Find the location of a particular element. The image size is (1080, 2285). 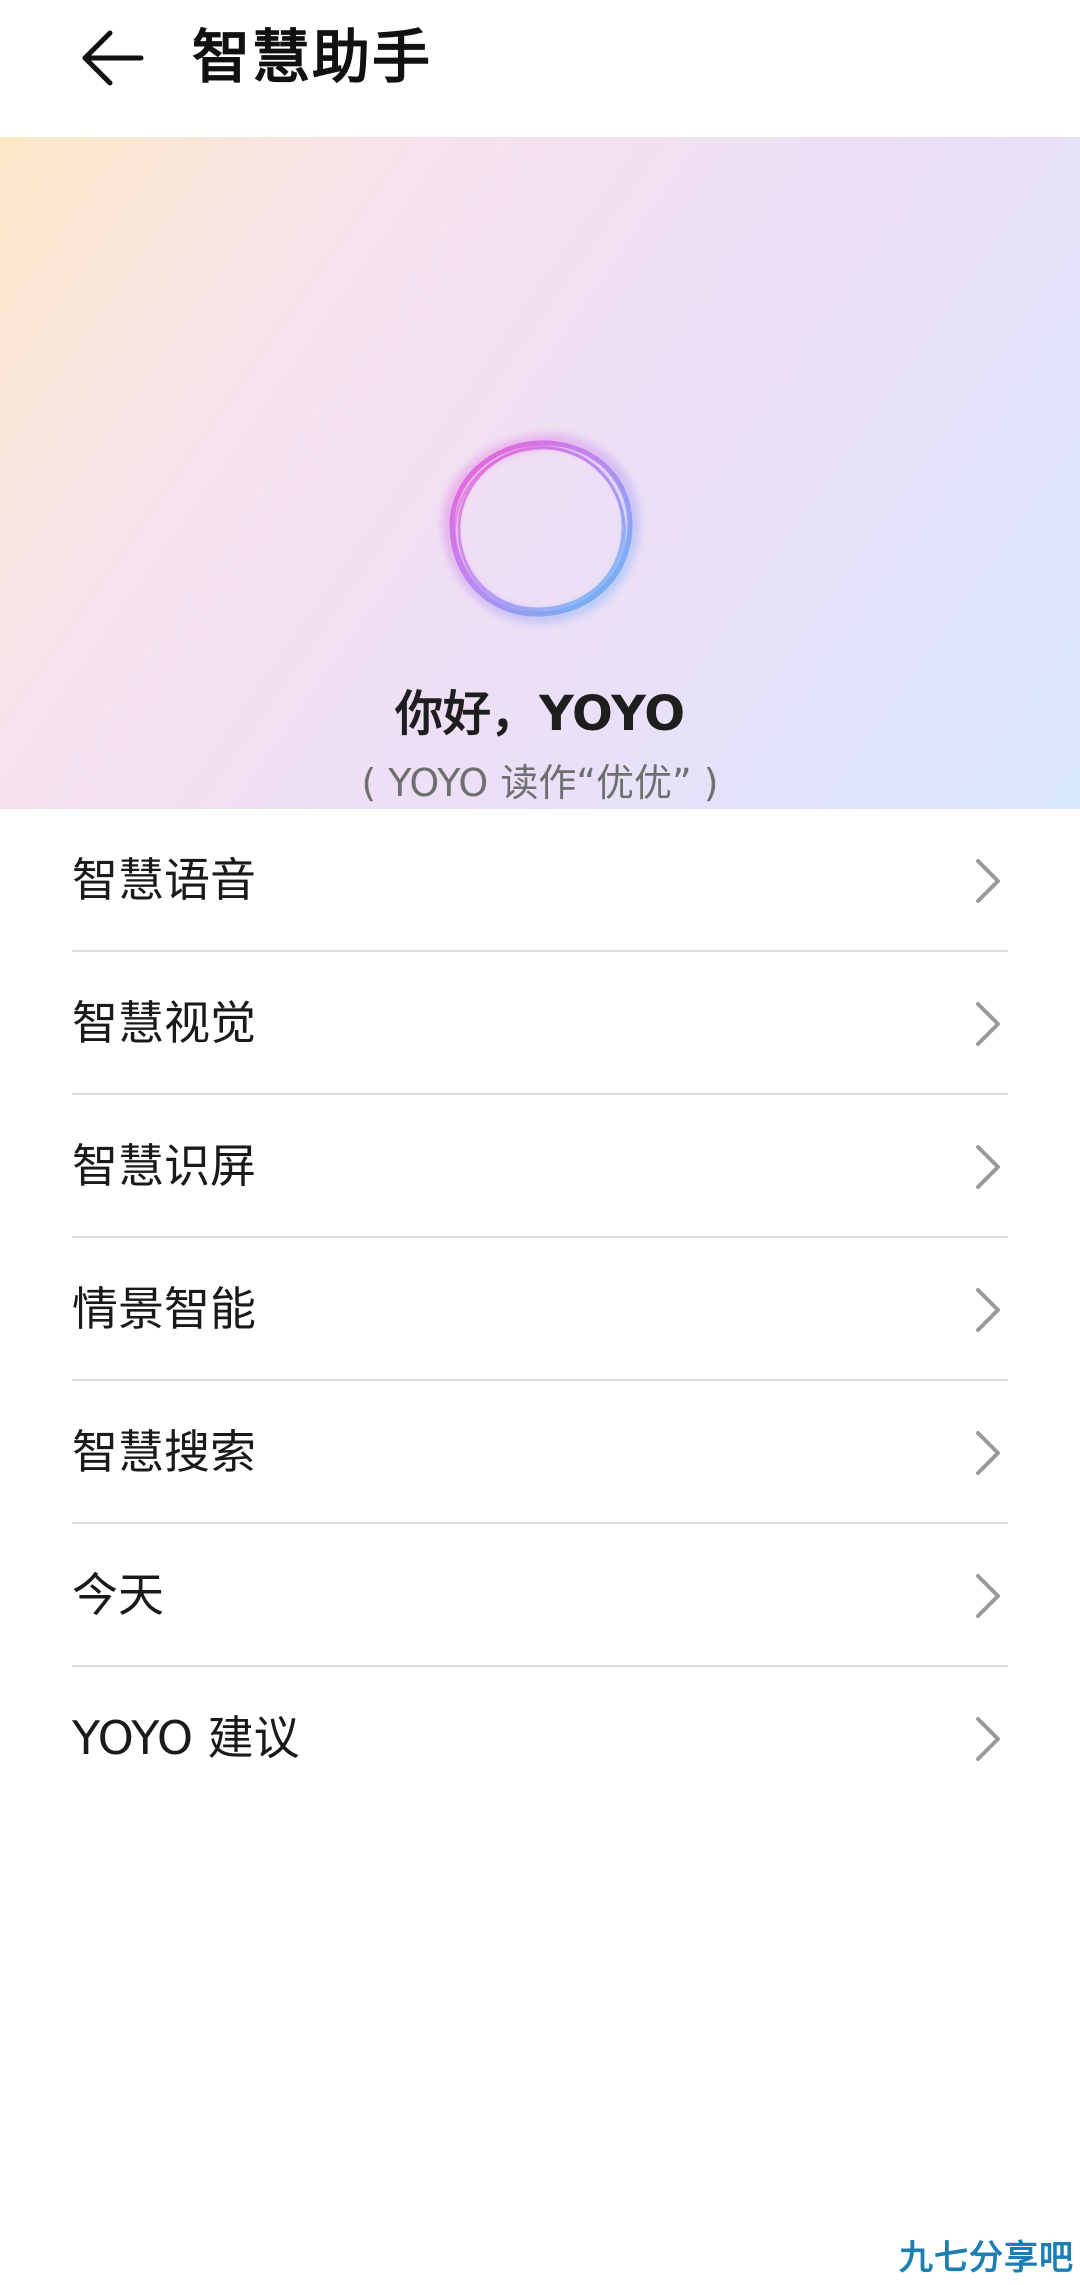

menu-item-today: 今天 is located at coordinates (540, 1595).